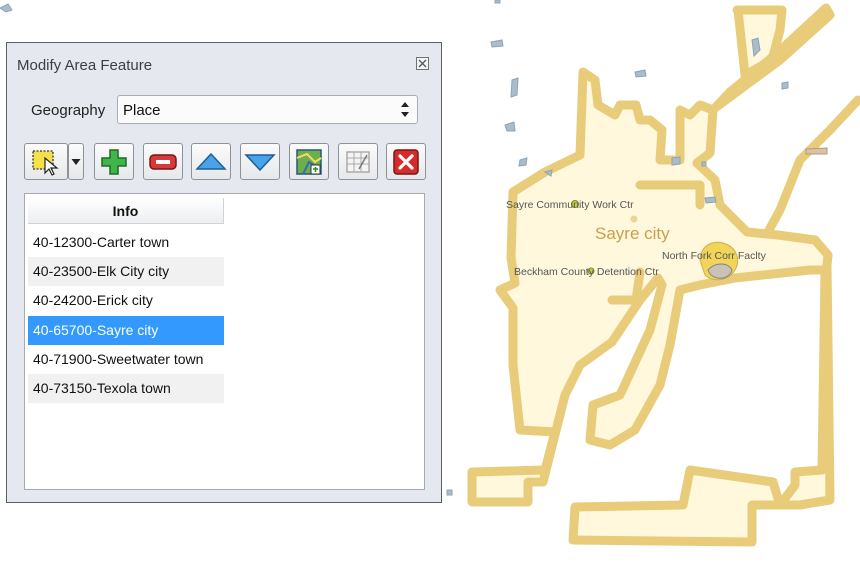  I want to click on updown-arrows-icon, so click(405, 109).